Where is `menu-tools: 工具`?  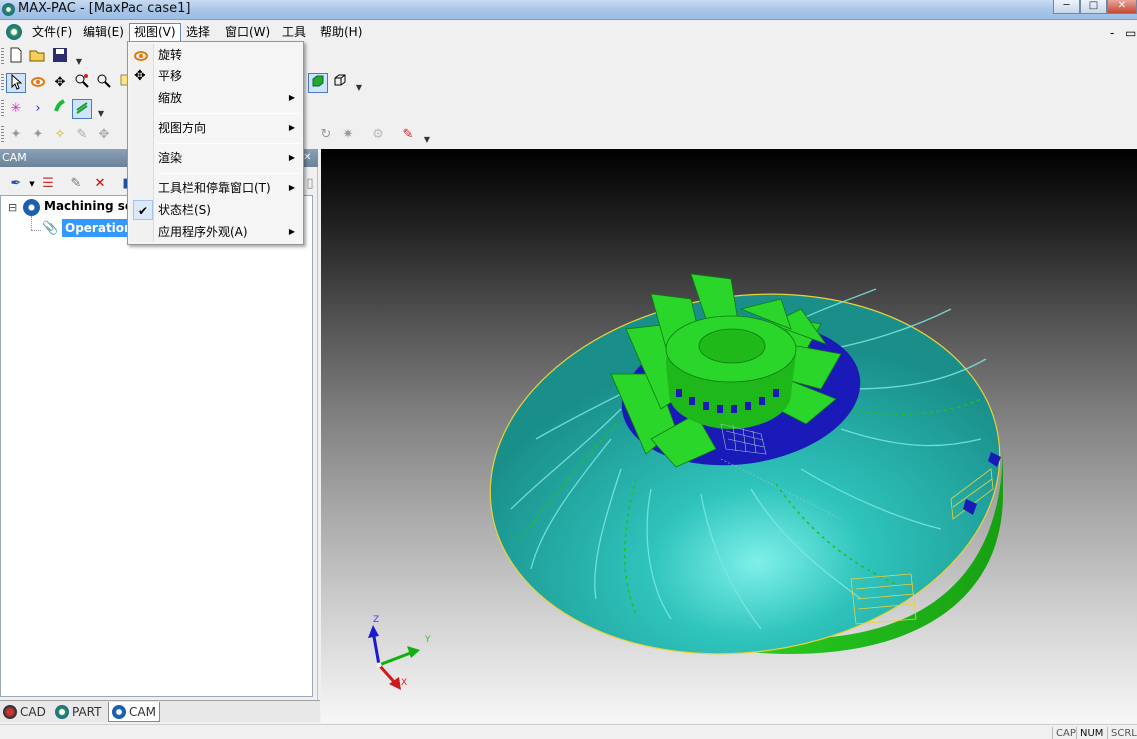
menu-tools: 工具 is located at coordinates (294, 32).